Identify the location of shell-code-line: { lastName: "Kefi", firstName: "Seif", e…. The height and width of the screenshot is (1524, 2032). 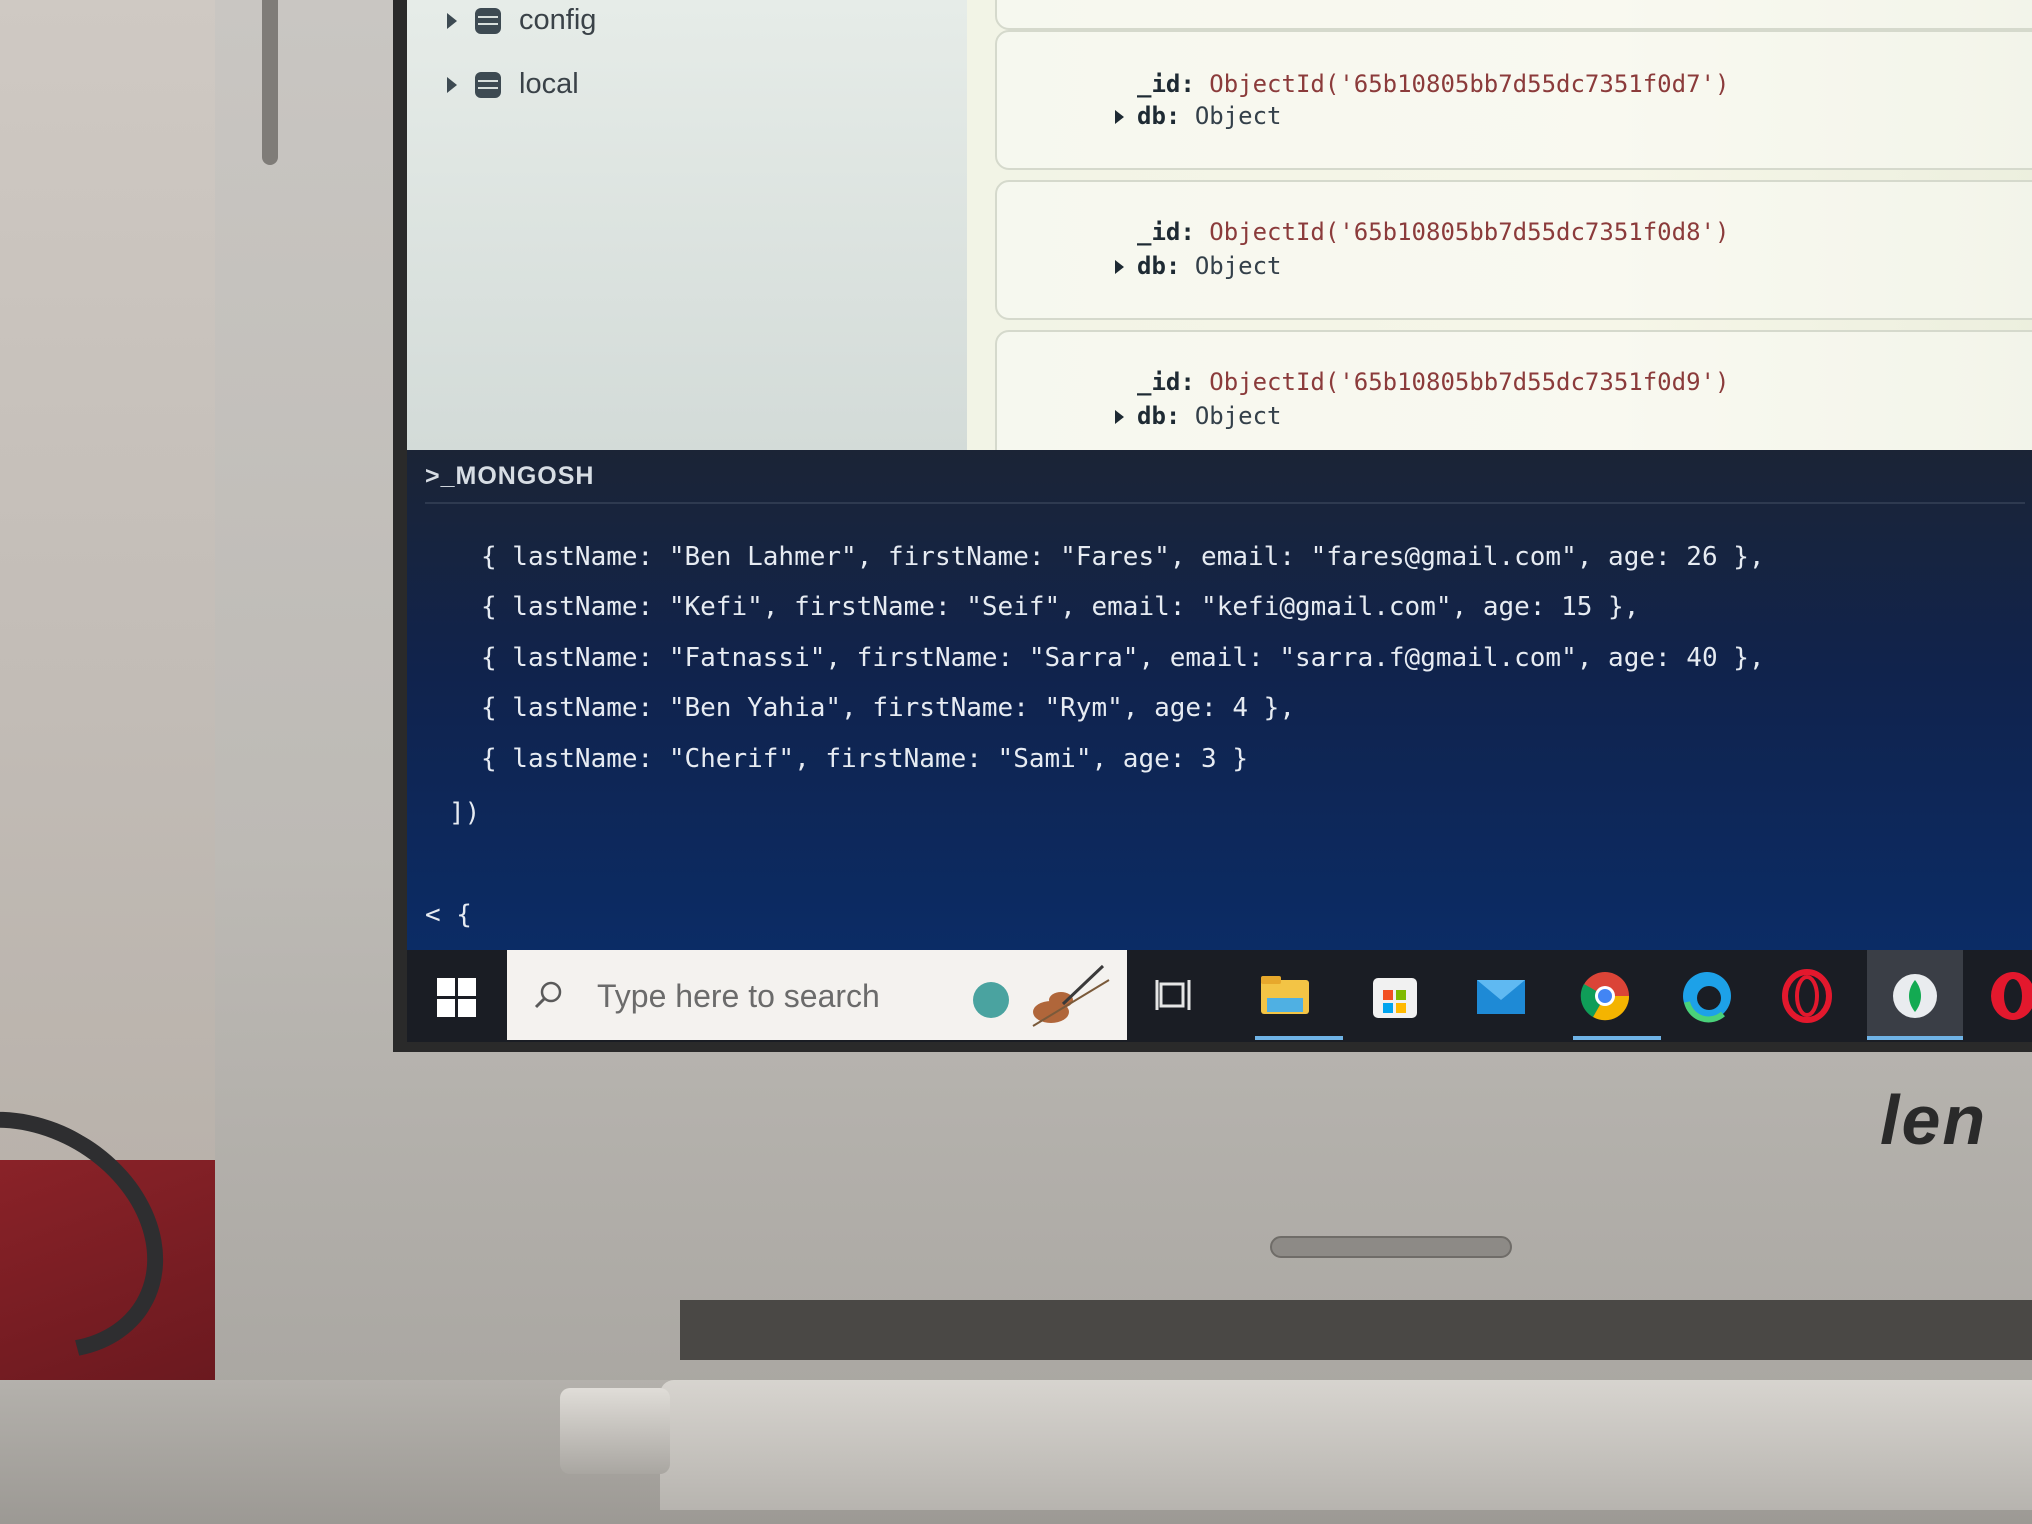
(1060, 607).